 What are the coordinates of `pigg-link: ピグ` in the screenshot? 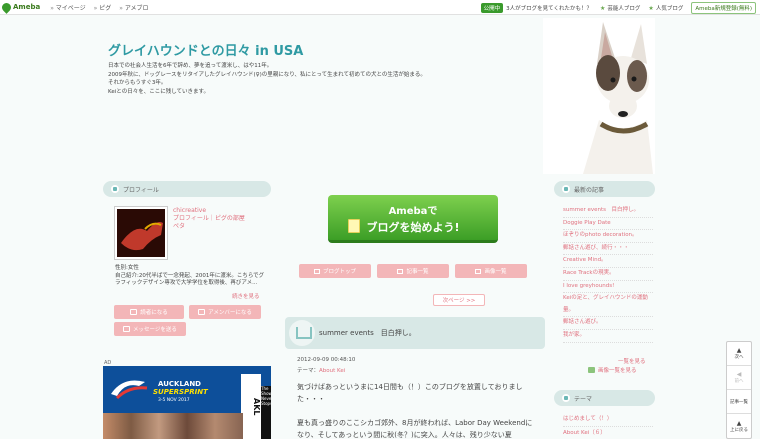 It's located at (102, 7).